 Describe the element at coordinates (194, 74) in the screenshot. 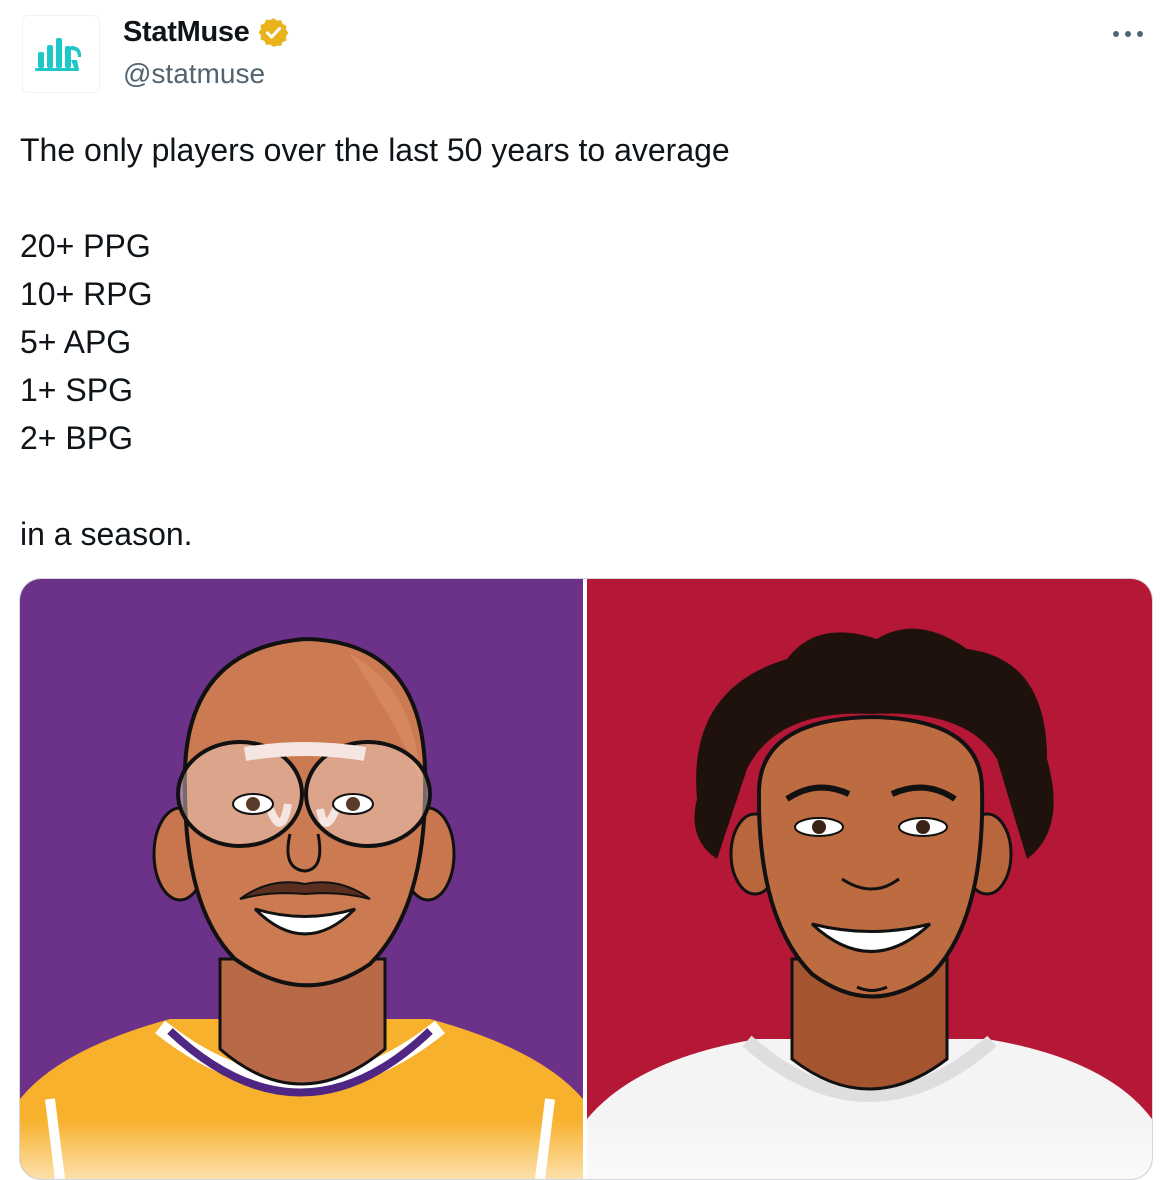

I see `author-handle: @statmuse` at that location.